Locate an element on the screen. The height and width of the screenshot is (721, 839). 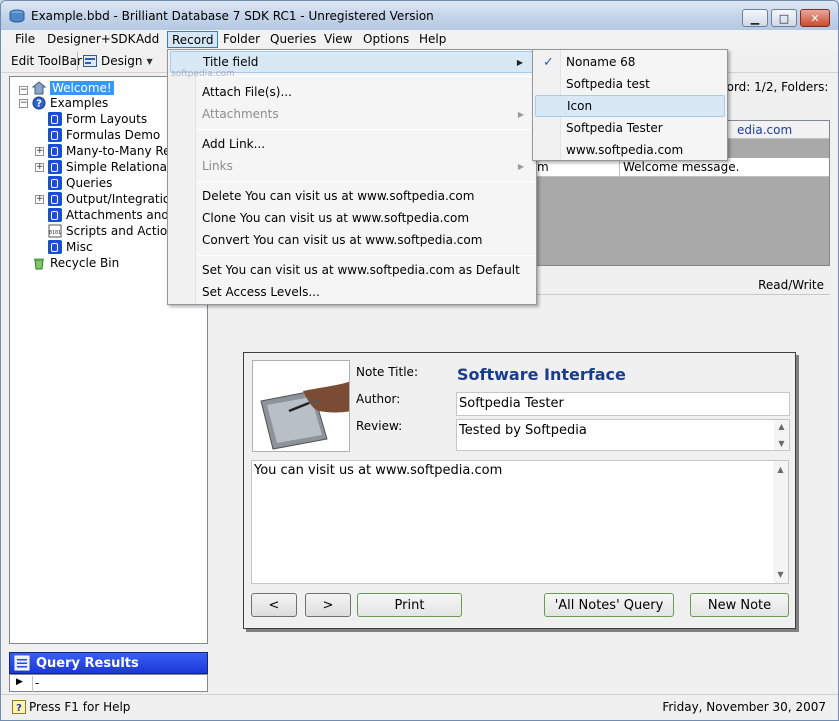
design-icon is located at coordinates (90, 61).